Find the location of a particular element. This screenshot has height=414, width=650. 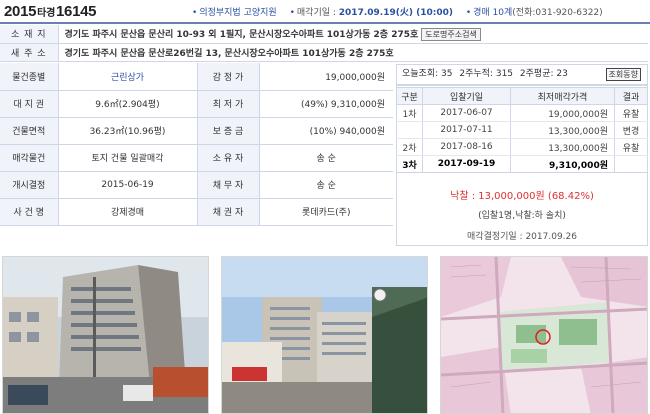

col-header: 구분 is located at coordinates (409, 96).